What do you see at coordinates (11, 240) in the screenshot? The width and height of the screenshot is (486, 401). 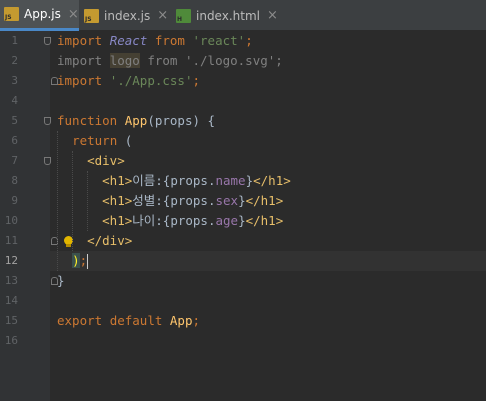 I see `line-number: 11` at bounding box center [11, 240].